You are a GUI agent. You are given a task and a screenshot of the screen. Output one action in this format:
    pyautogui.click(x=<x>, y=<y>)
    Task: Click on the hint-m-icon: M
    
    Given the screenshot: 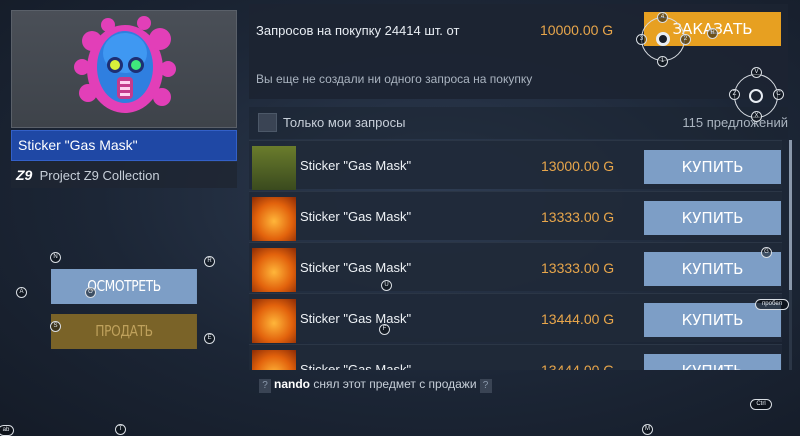 What is the action you would take?
    pyautogui.click(x=647, y=429)
    